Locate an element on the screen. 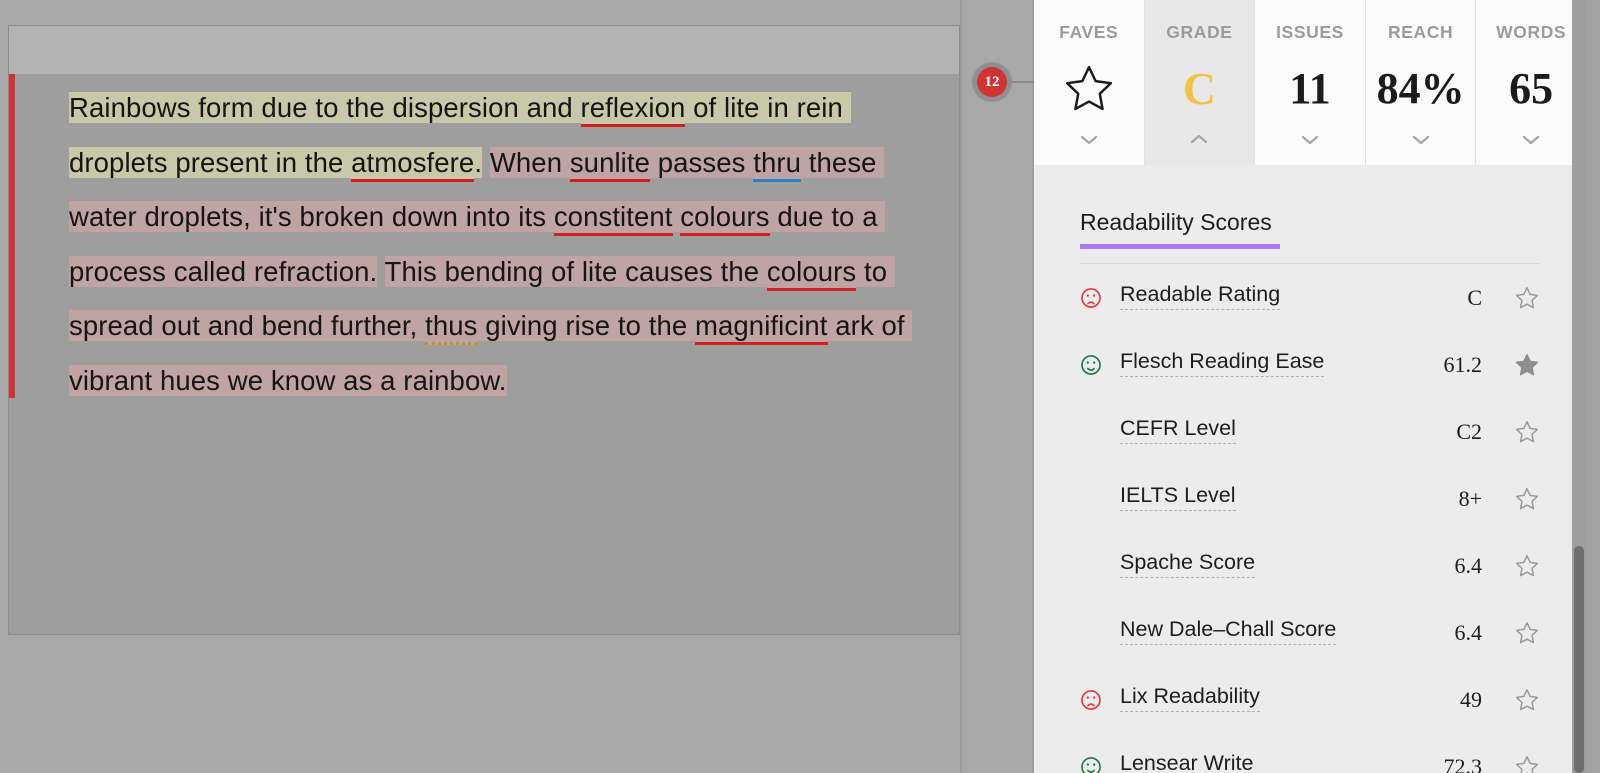 Image resolution: width=1600 pixels, height=773 pixels. score-row: Flesch Reading Ease 61.2 is located at coordinates (1310, 364).